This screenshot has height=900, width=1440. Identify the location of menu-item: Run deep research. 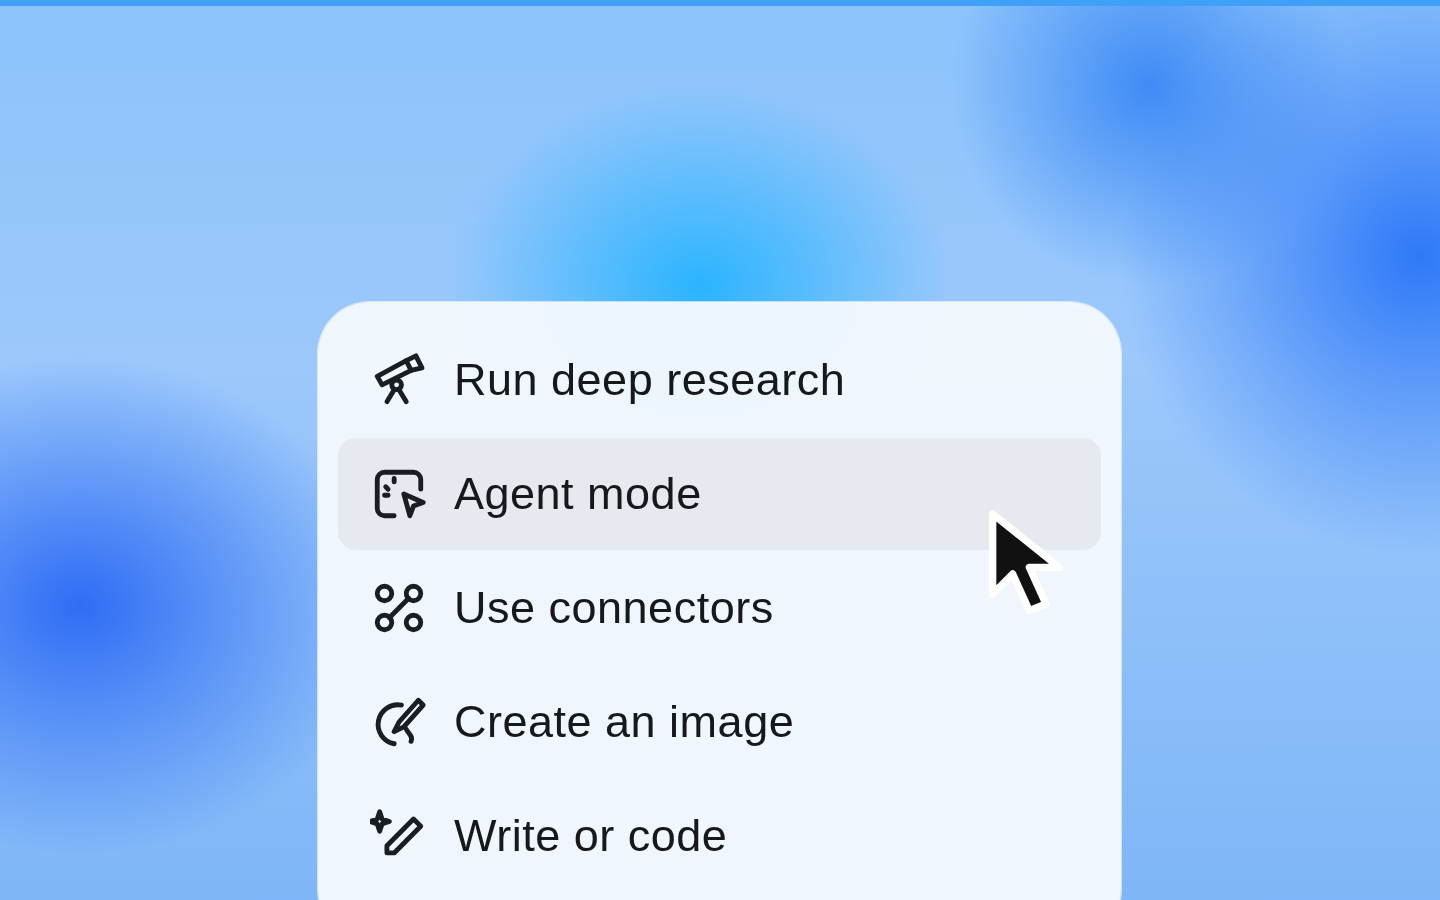
(719, 380).